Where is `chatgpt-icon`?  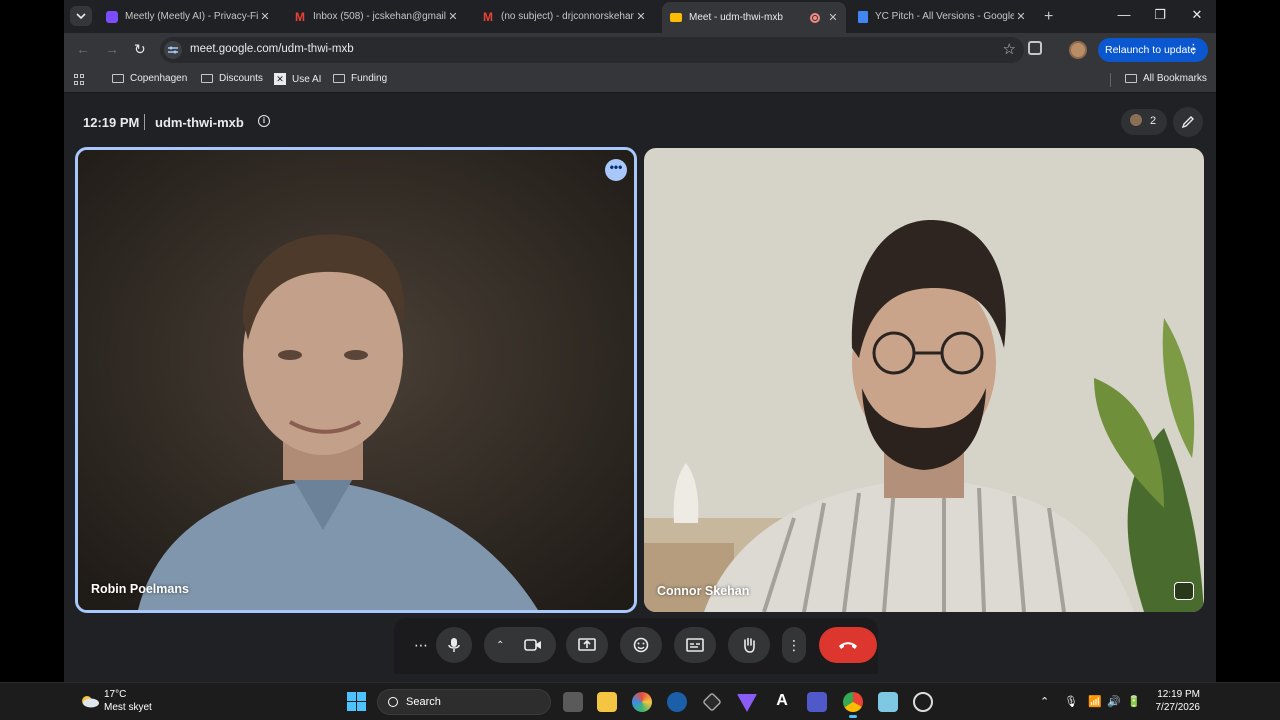
chatgpt-icon is located at coordinates (923, 702).